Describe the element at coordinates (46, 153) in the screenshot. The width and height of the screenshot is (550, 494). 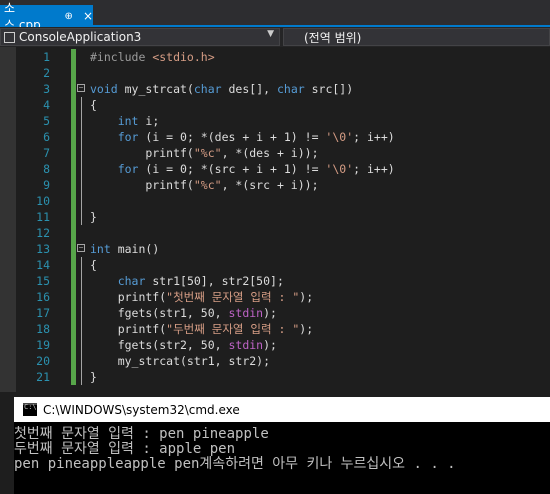
I see `line-number: 7` at that location.